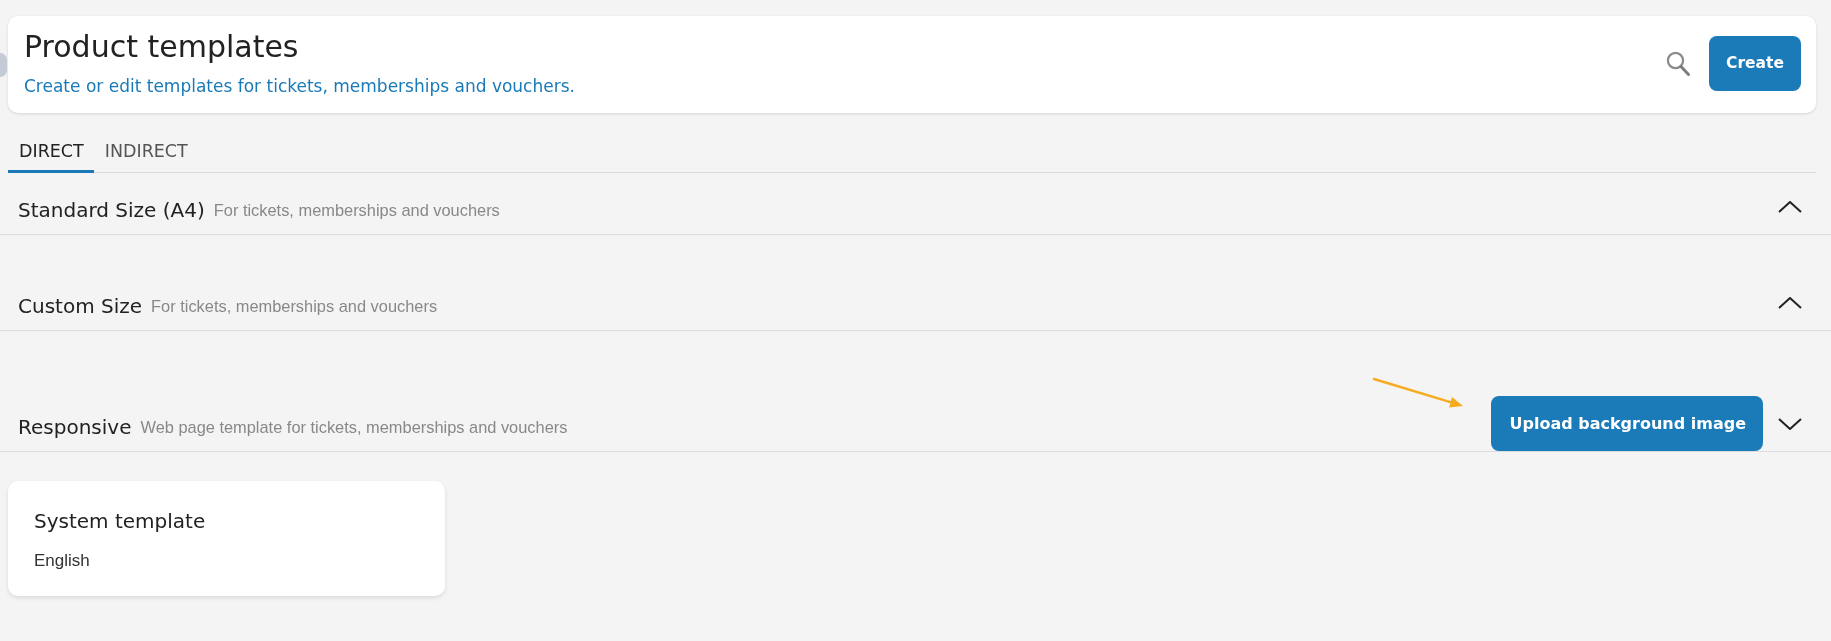  I want to click on section-title: Standard Size (A4), so click(111, 210).